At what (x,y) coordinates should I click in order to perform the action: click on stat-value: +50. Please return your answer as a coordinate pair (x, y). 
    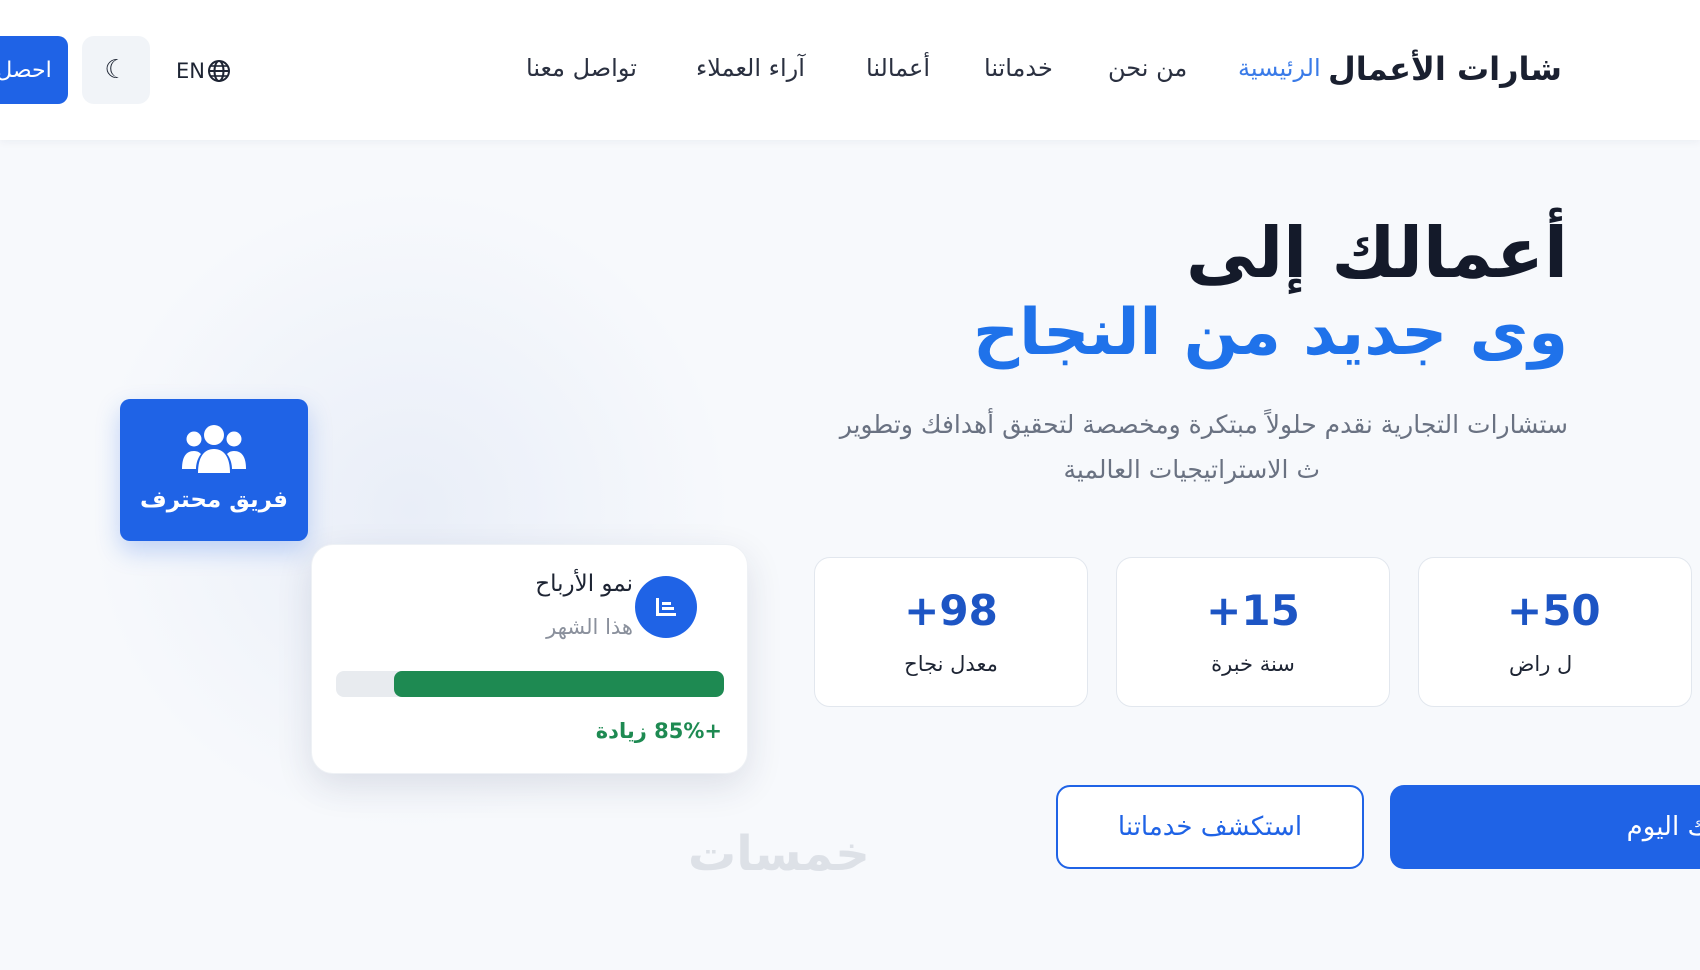
    Looking at the image, I should click on (1554, 610).